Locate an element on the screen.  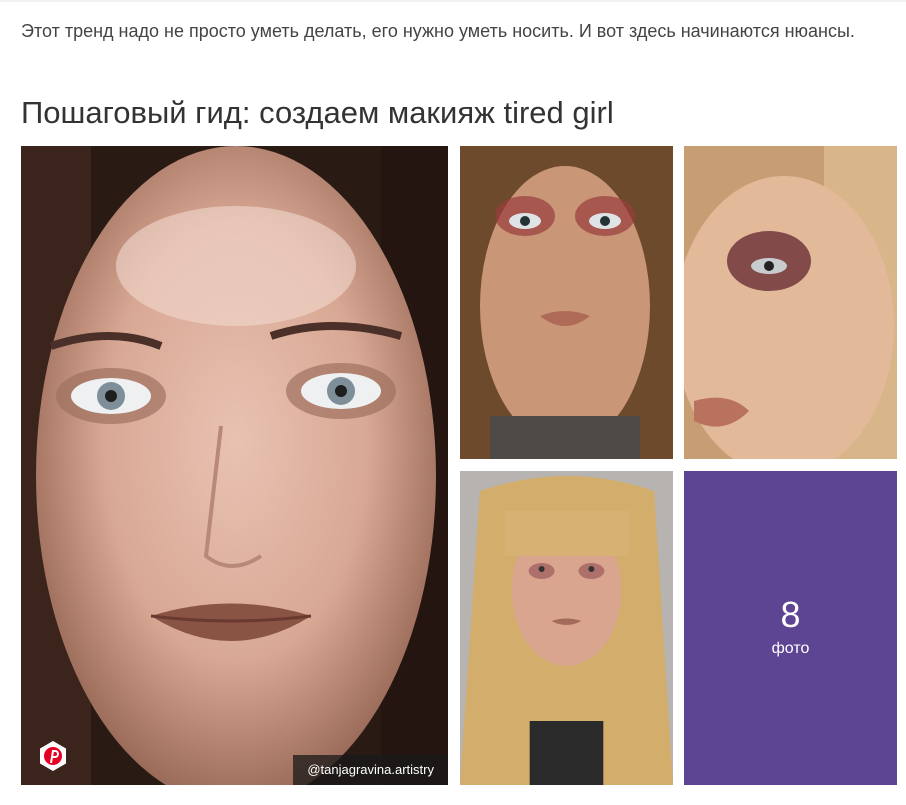
pinterest-icon is located at coordinates (53, 756).